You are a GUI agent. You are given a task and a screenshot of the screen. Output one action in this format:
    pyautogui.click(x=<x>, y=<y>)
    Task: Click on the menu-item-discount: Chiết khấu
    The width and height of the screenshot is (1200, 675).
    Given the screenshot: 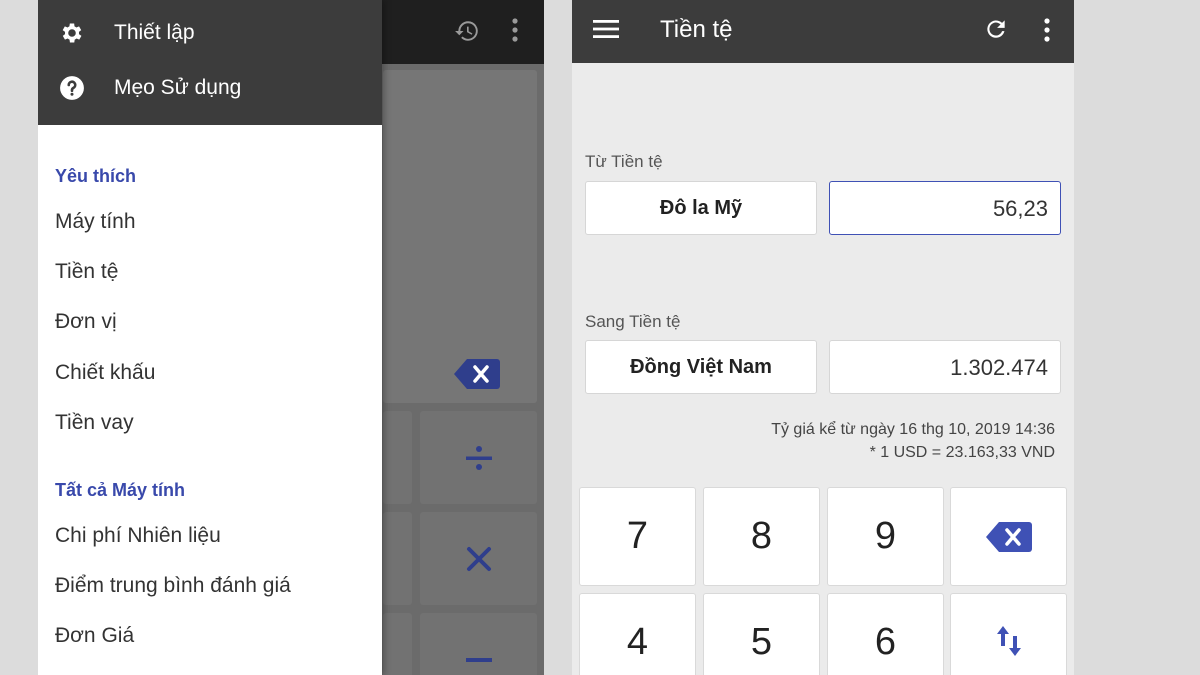 What is the action you would take?
    pyautogui.click(x=105, y=373)
    